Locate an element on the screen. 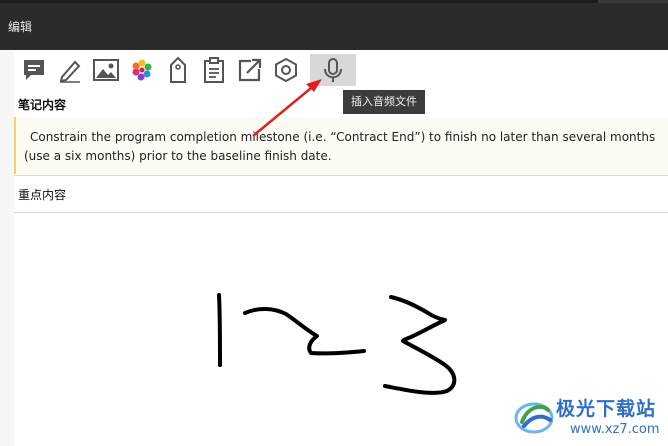 This screenshot has width=668, height=446. color-button is located at coordinates (142, 70).